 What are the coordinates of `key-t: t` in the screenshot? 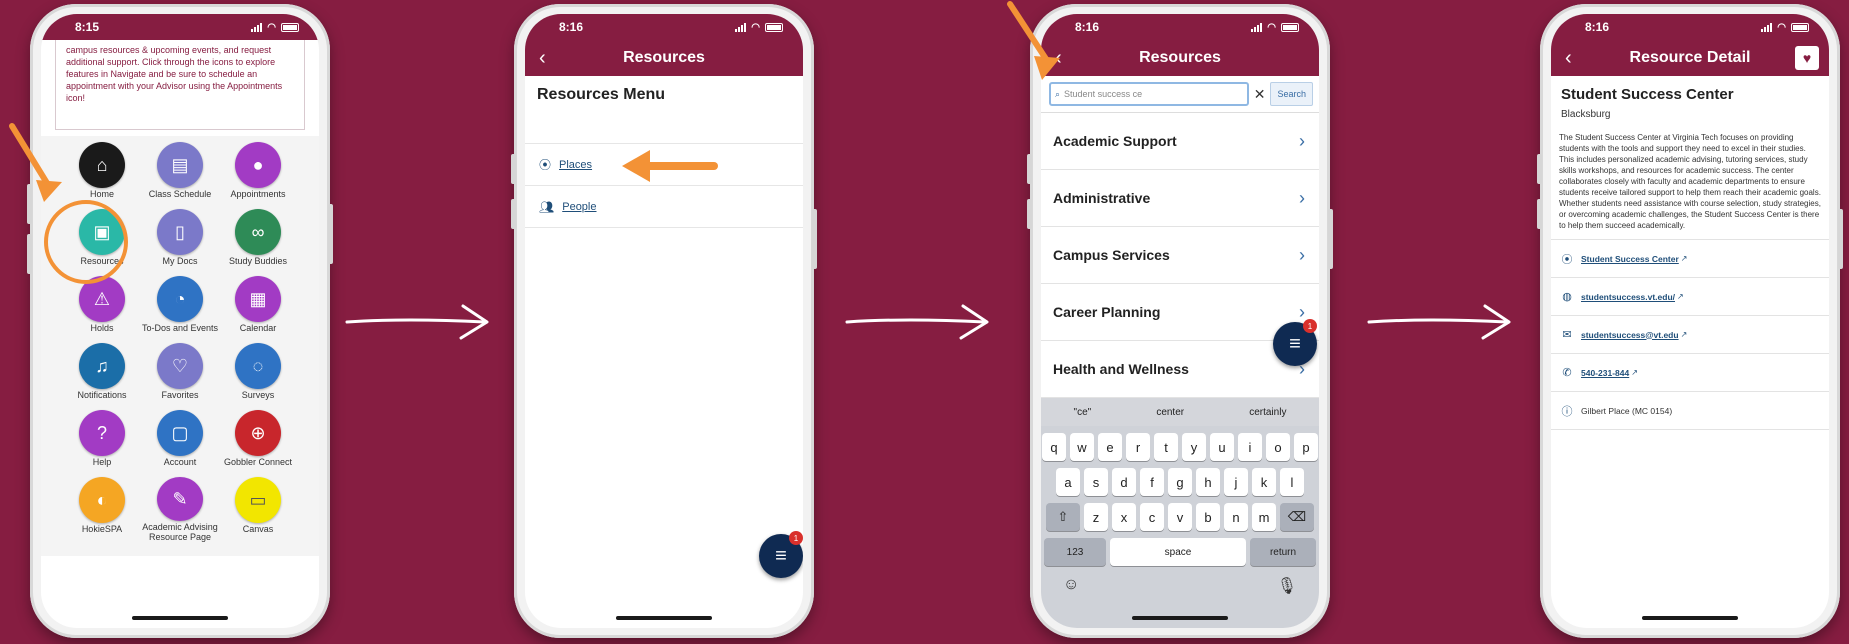 It's located at (1166, 447).